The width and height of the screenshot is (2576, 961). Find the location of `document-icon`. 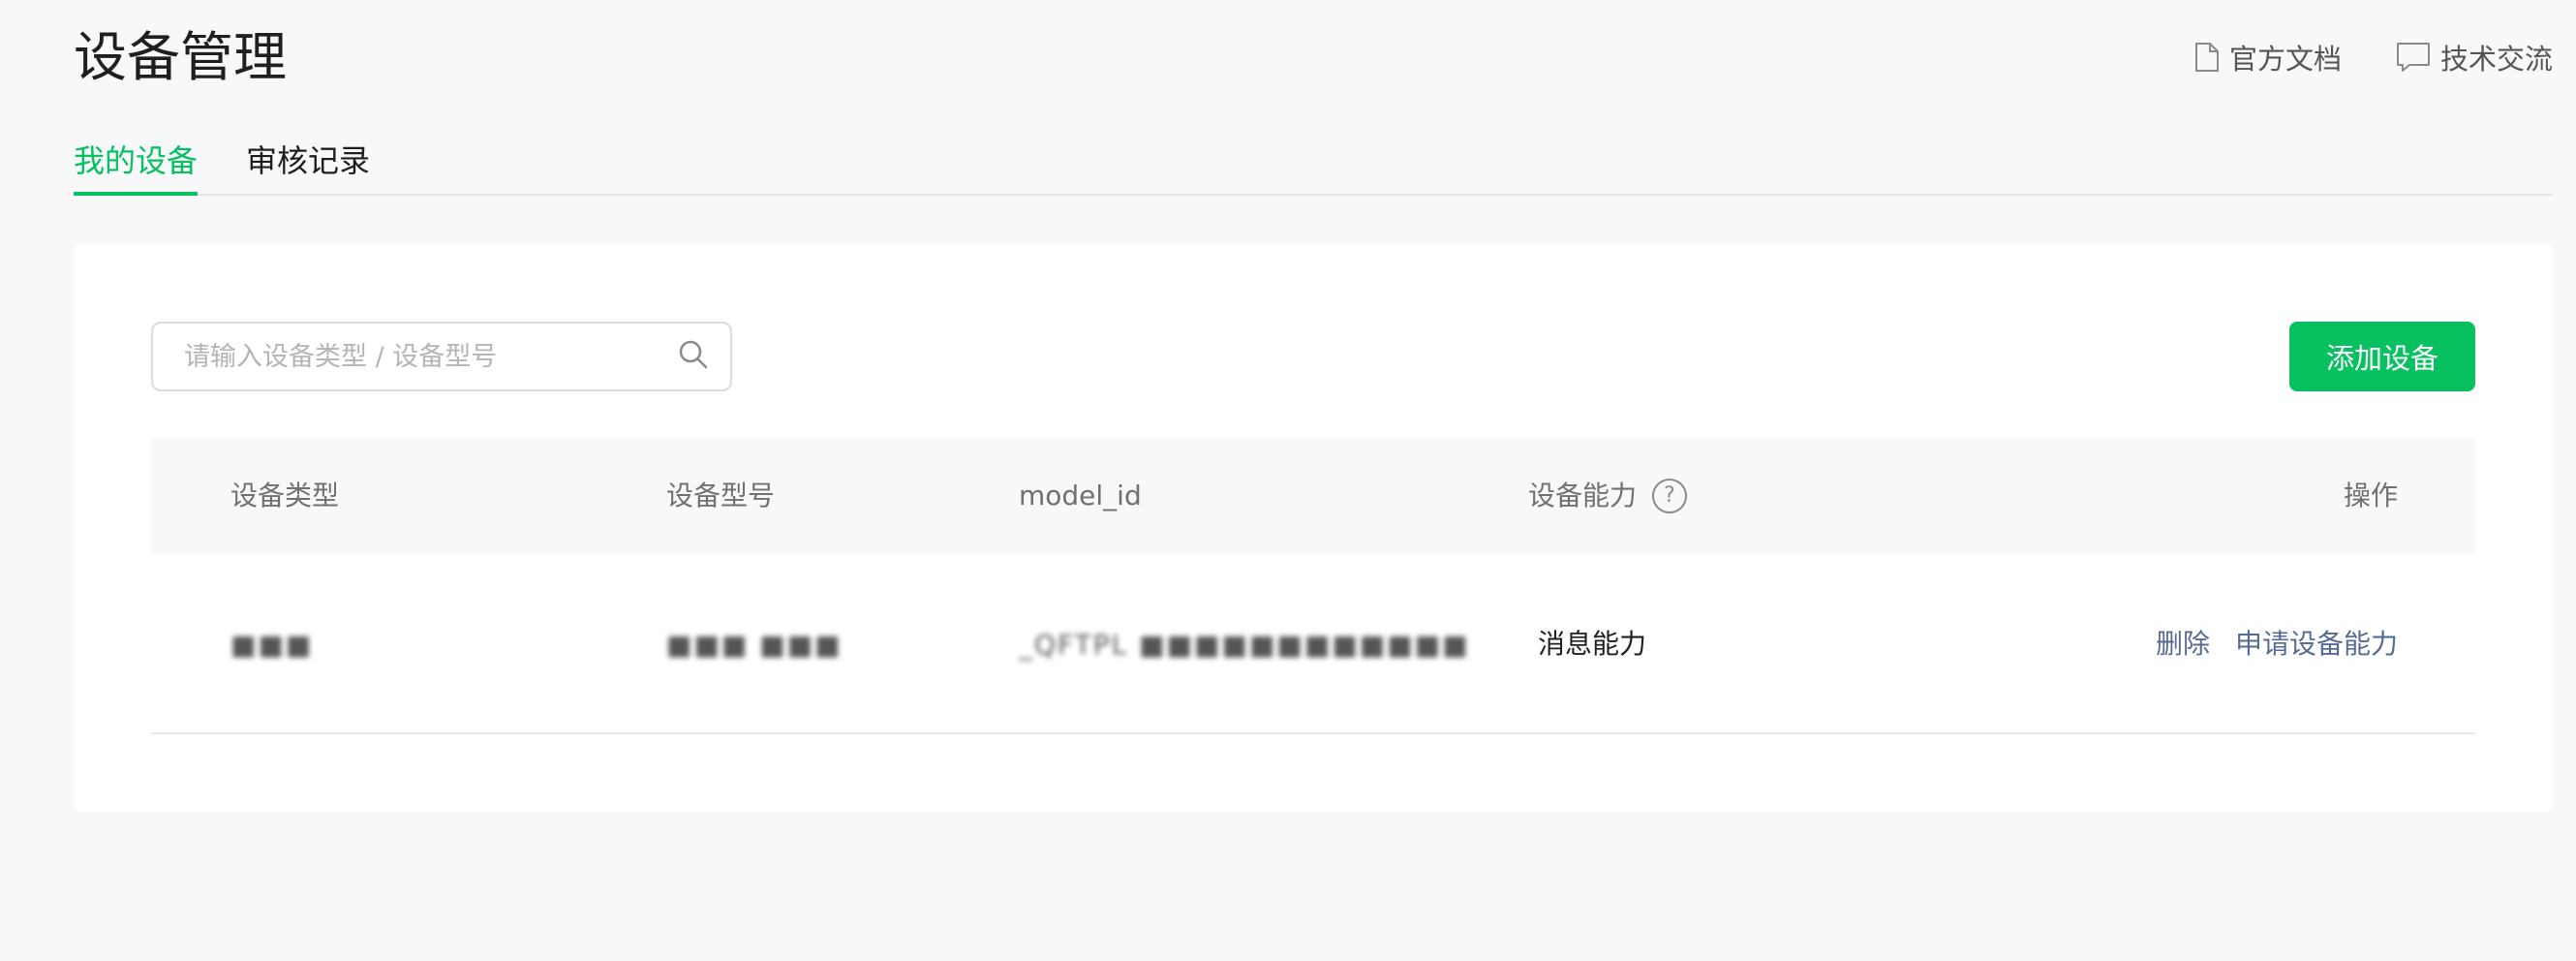

document-icon is located at coordinates (2207, 57).